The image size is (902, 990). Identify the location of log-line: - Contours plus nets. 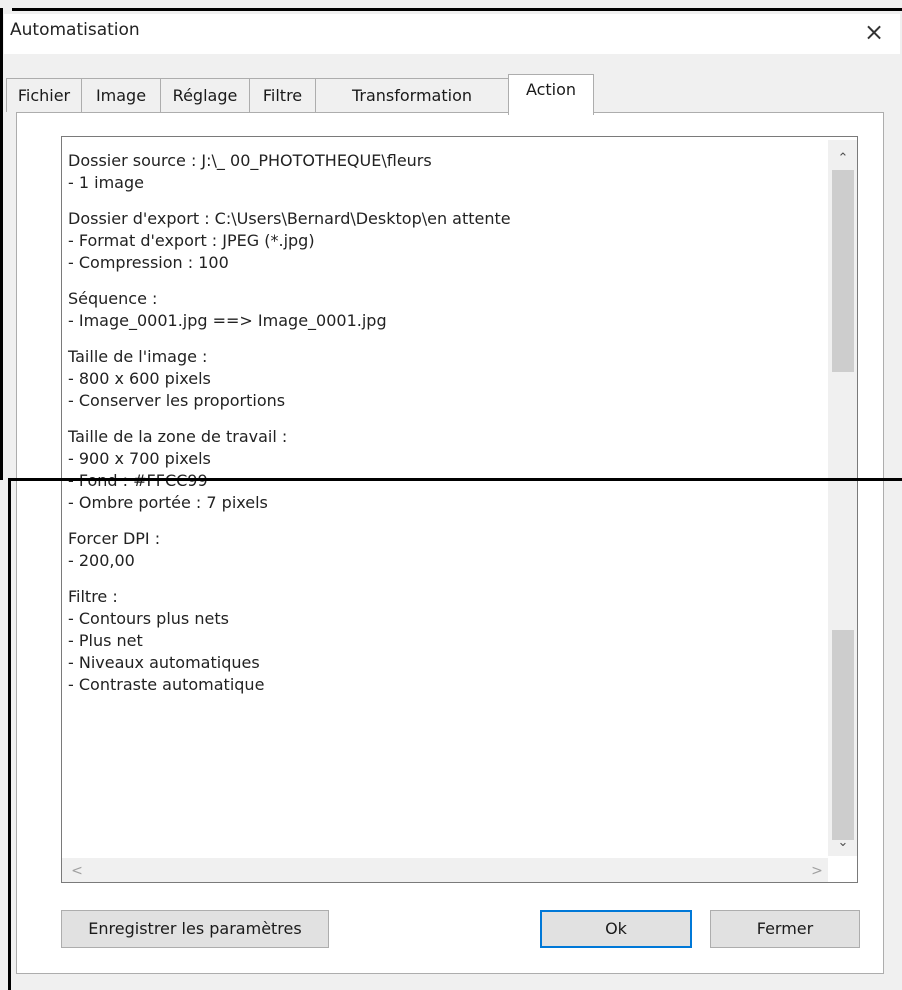
(148, 618).